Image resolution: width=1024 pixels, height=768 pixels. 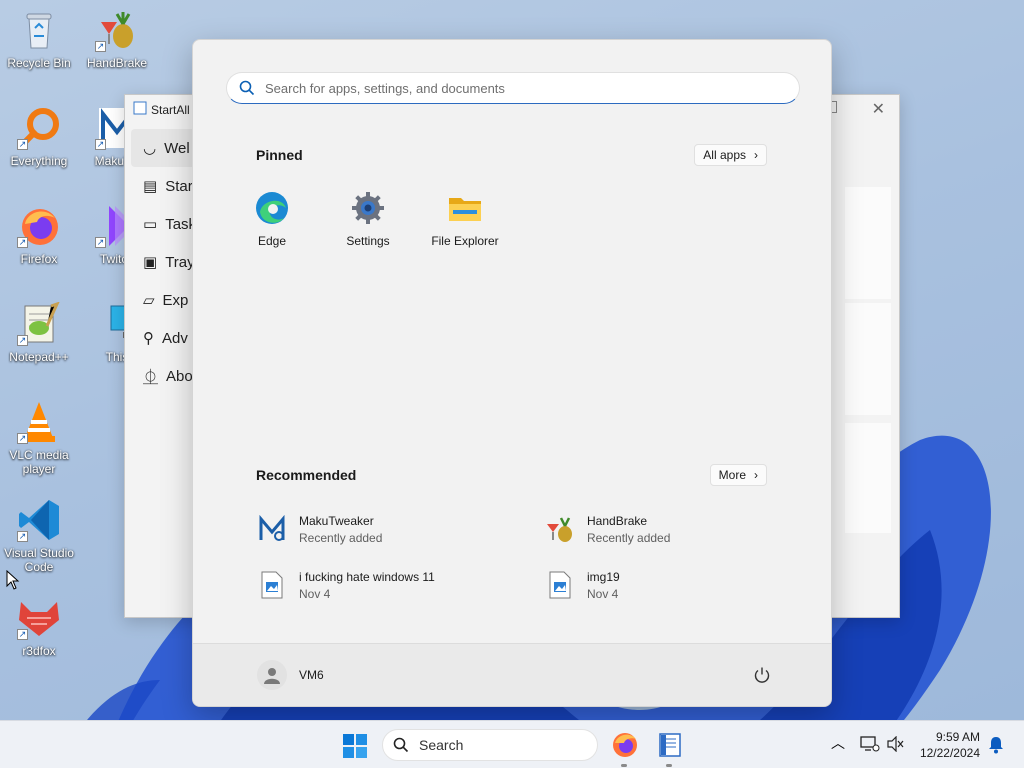 What do you see at coordinates (166, 338) in the screenshot?
I see `nav-item-advanced: ⚲ Adv` at bounding box center [166, 338].